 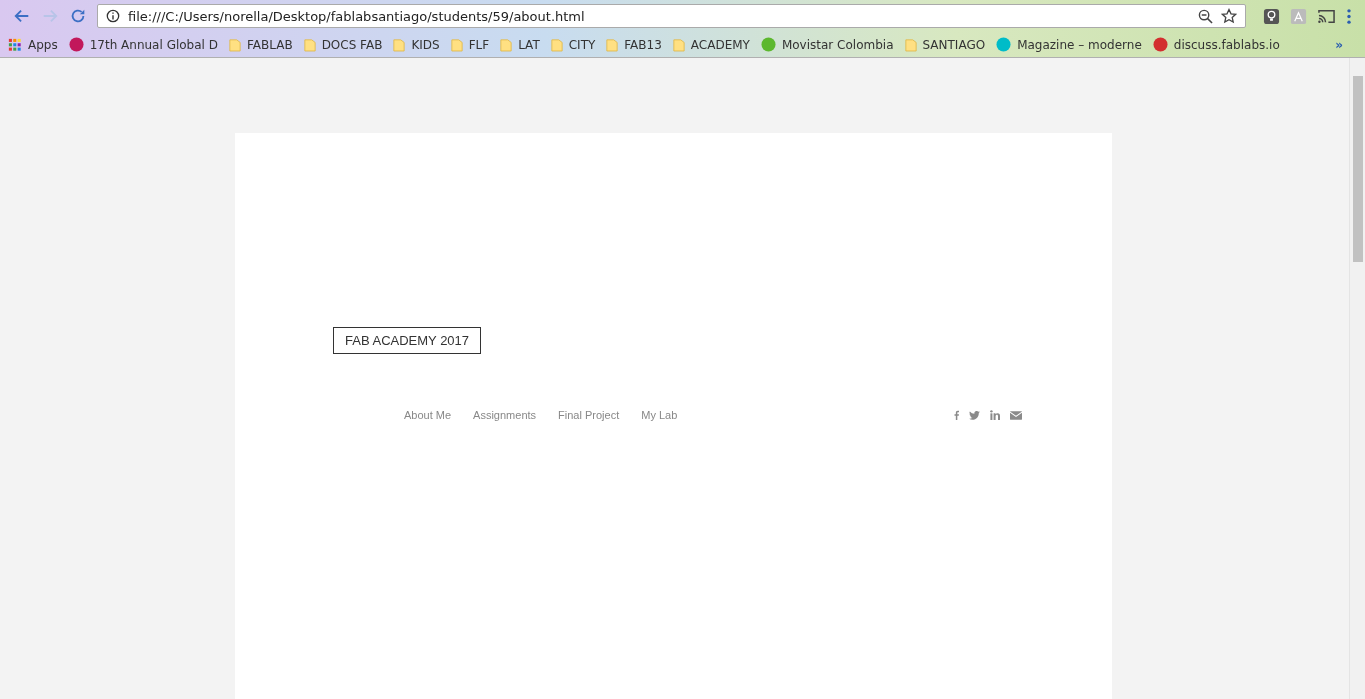 I want to click on bookmark: LAT, so click(x=520, y=44).